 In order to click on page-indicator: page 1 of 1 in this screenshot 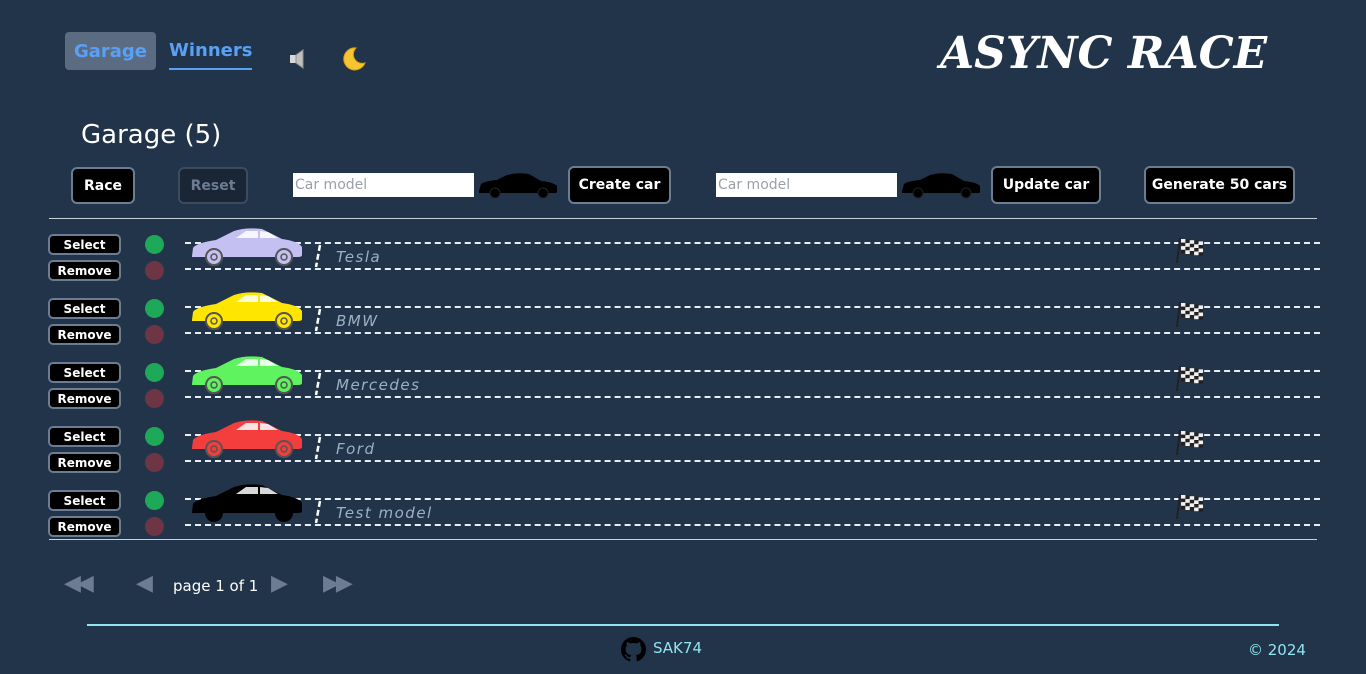, I will do `click(216, 586)`.